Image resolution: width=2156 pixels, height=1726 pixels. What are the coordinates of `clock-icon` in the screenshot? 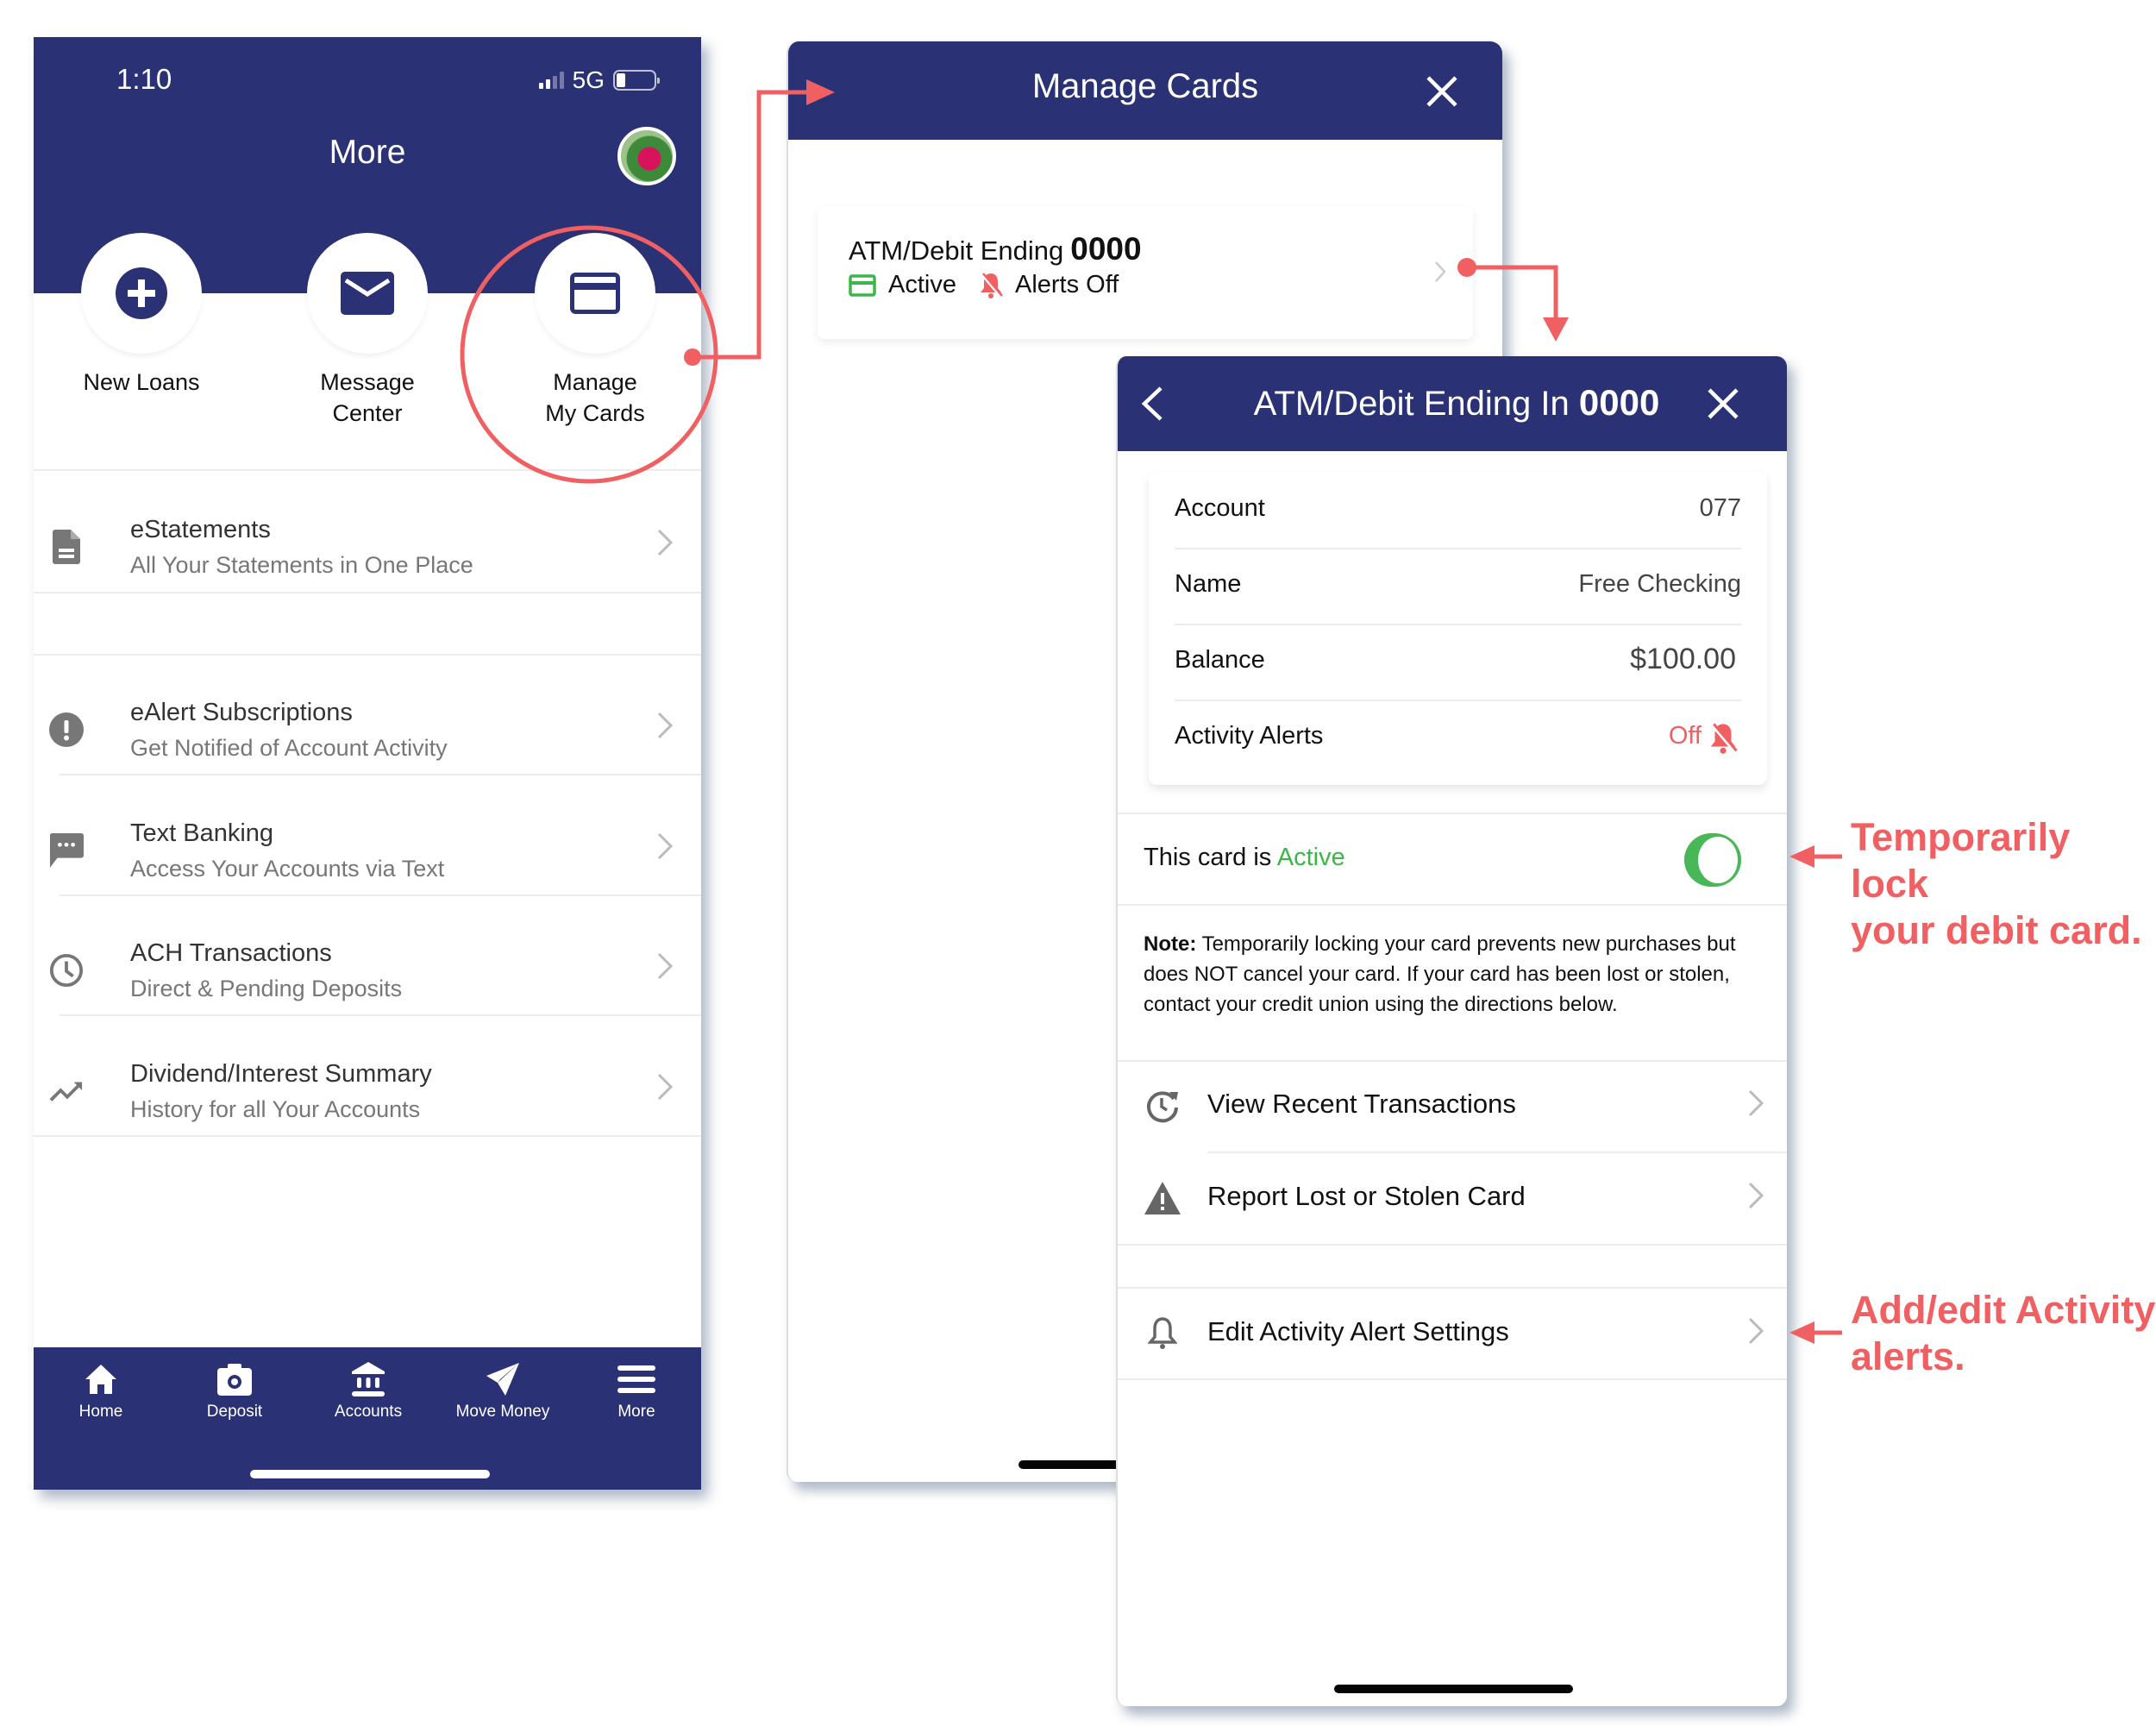 It's located at (66, 971).